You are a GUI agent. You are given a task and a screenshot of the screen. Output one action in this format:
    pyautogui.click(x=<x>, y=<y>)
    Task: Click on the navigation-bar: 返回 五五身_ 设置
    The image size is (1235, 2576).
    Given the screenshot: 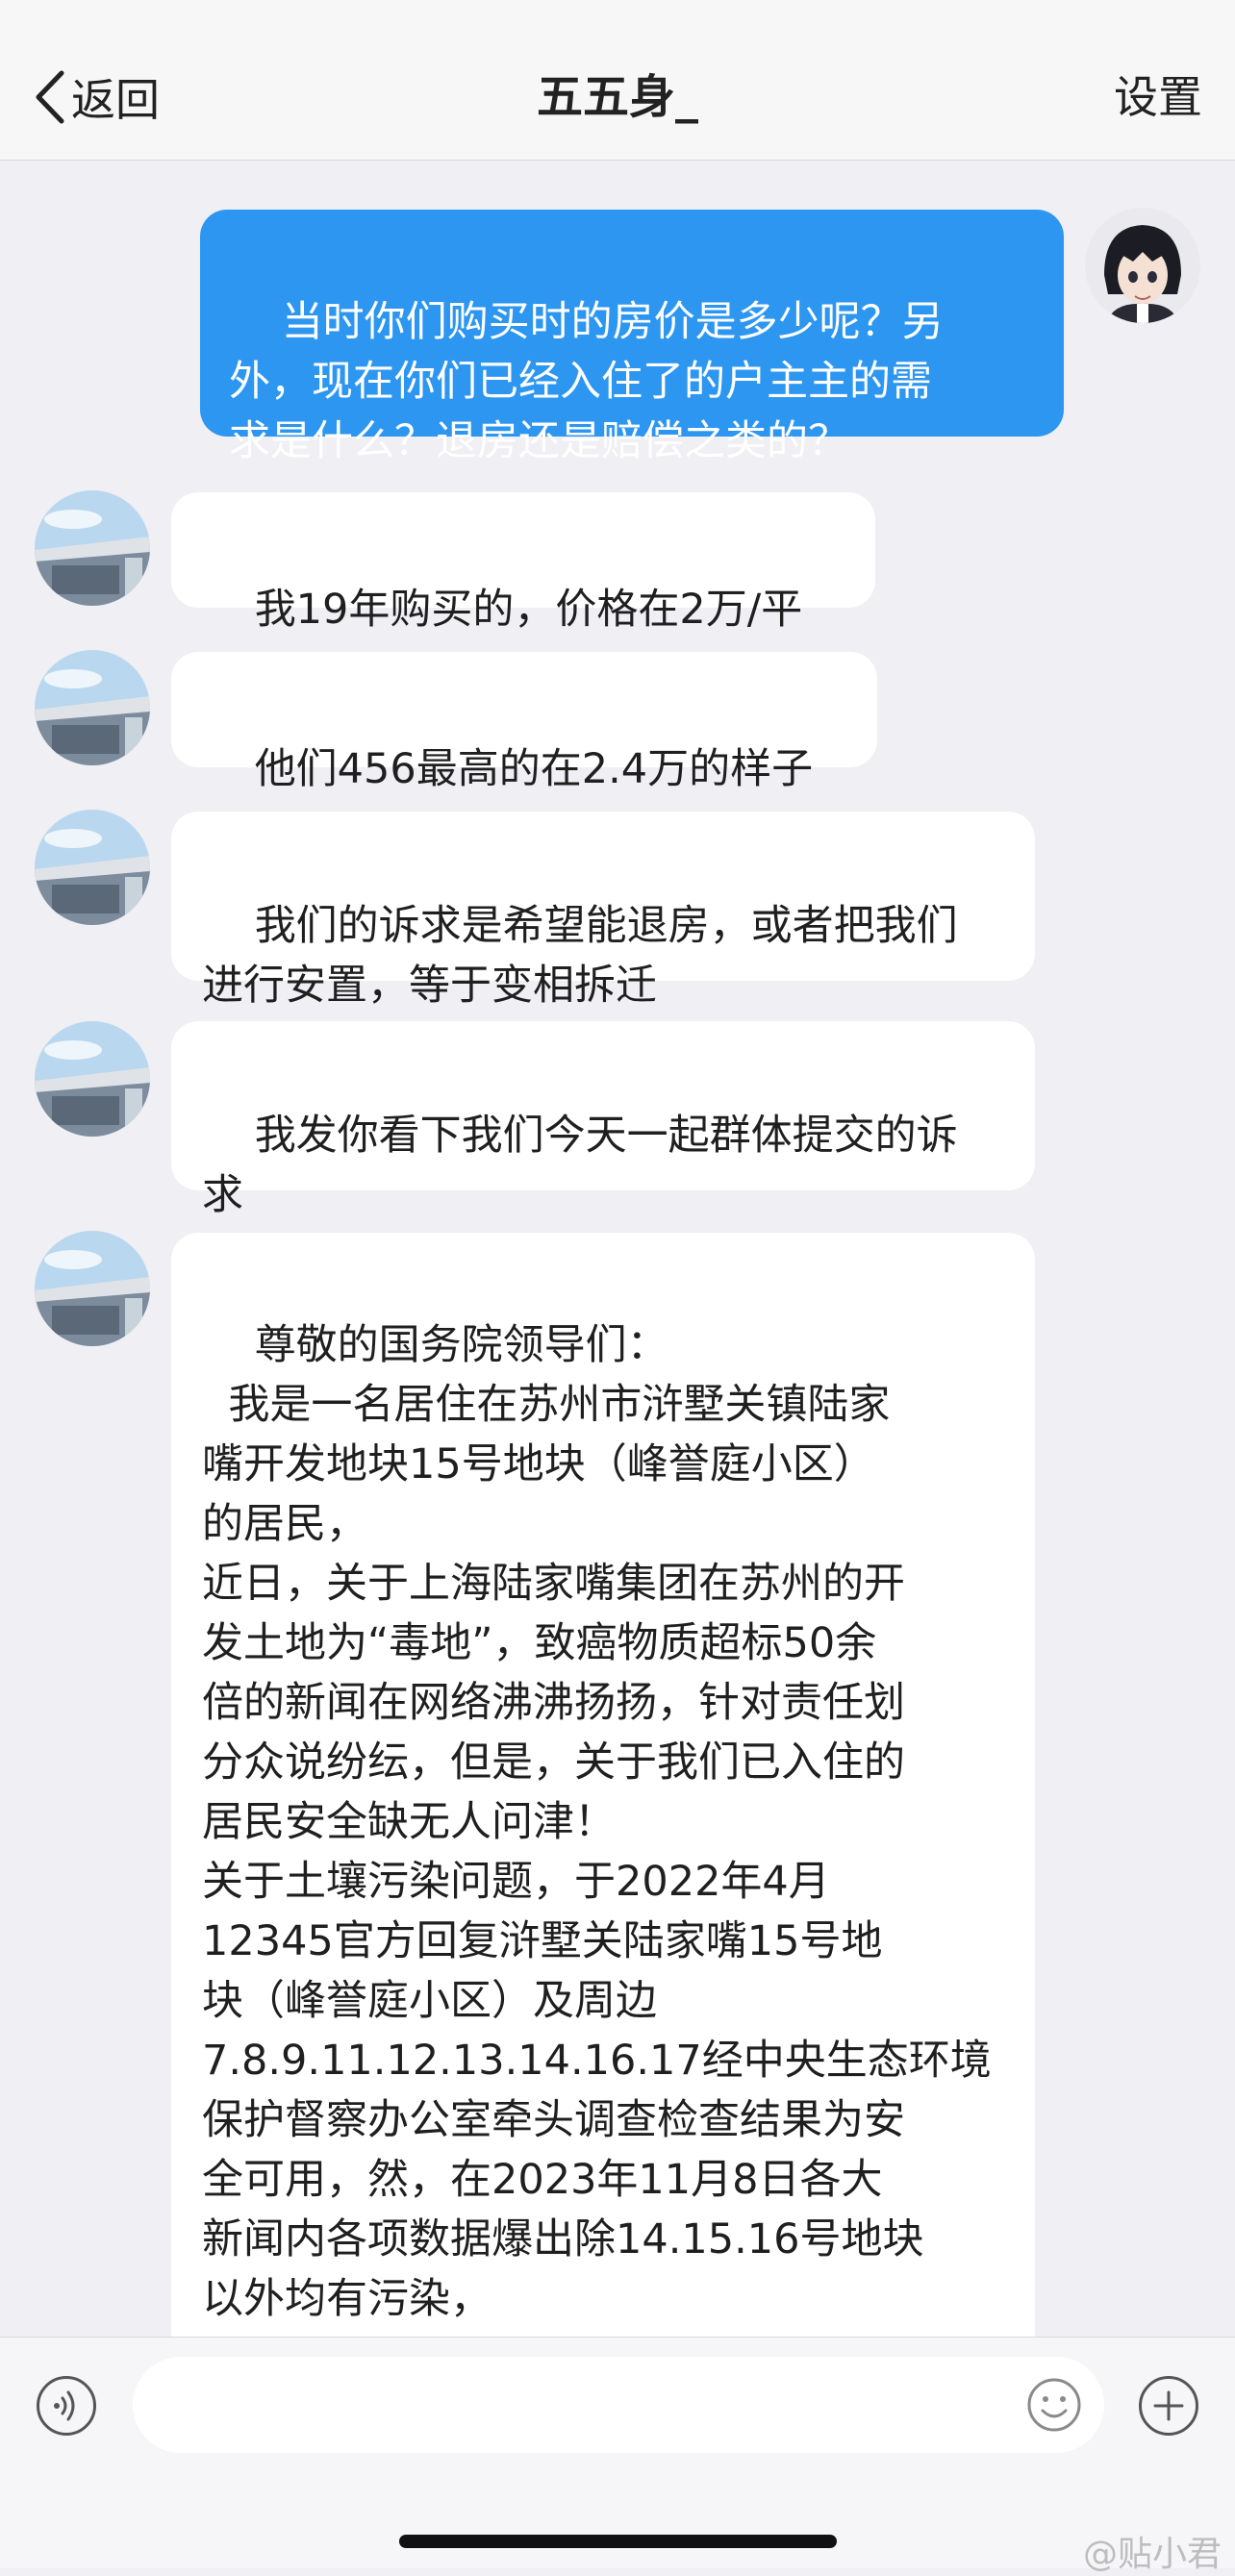 What is the action you would take?
    pyautogui.click(x=617, y=80)
    